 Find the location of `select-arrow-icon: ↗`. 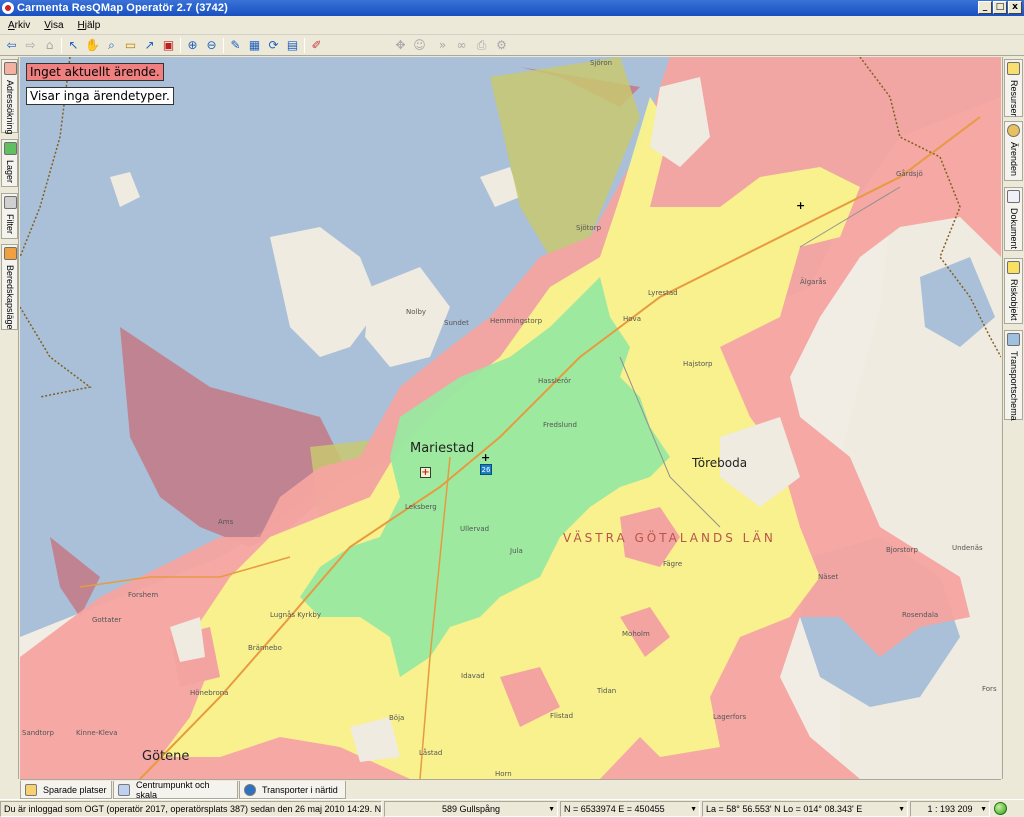

select-arrow-icon: ↗ is located at coordinates (149, 45).